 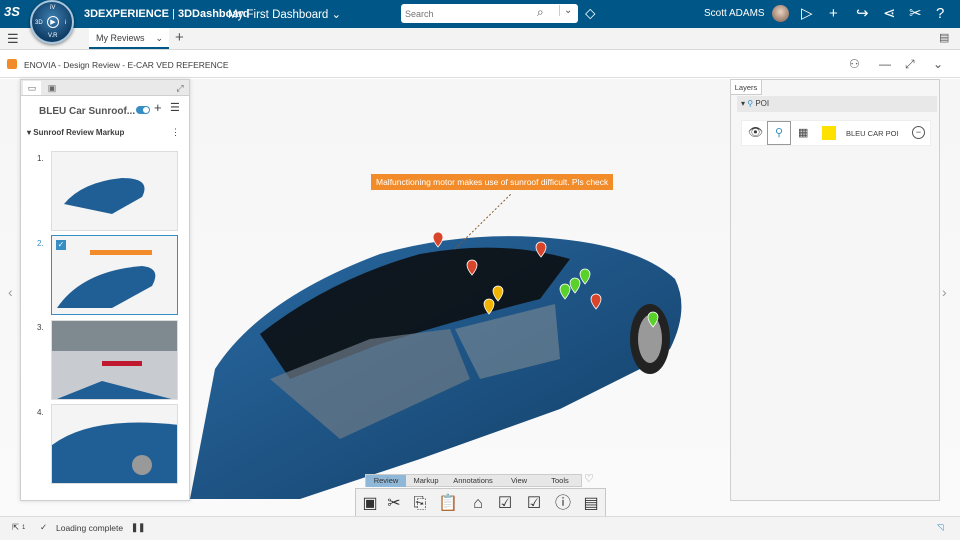 I want to click on toolbar: ▣ ✂ ⎘ 📋 ⌂ ☑ ☑ ⓘ ▤, so click(x=480, y=503).